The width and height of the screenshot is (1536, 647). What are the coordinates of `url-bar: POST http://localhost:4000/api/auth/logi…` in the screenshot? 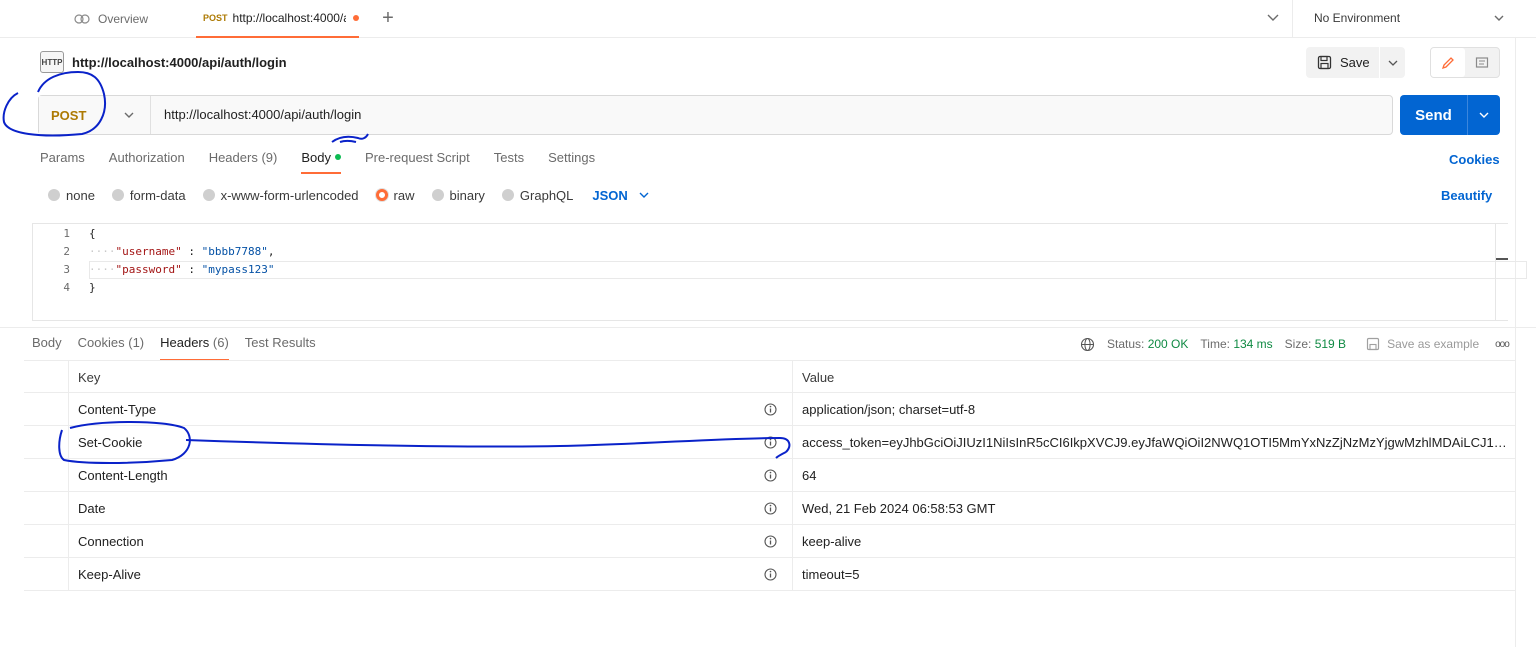 It's located at (715, 115).